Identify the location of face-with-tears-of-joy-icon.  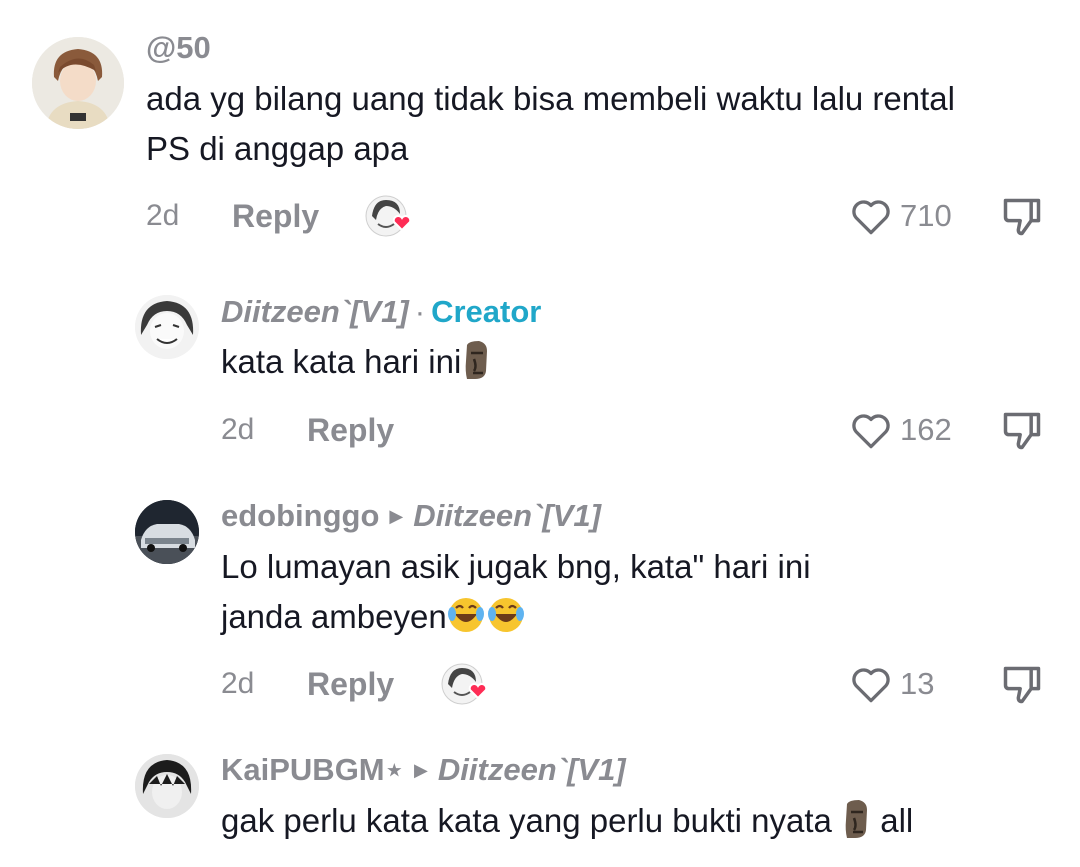
(487, 622).